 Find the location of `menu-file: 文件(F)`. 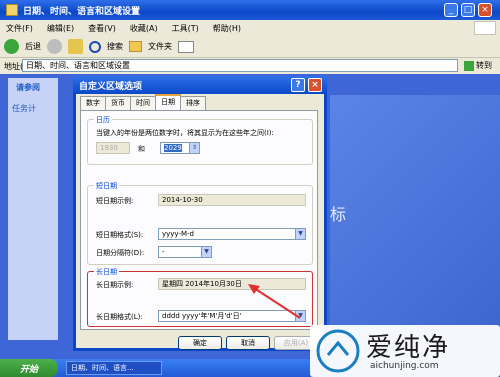

menu-file: 文件(F) is located at coordinates (19, 28).